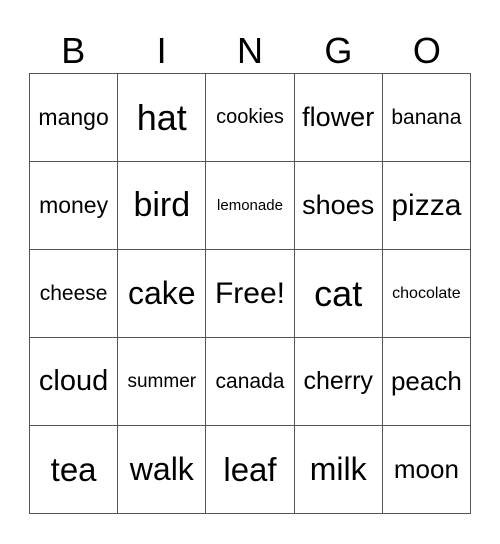  What do you see at coordinates (250, 382) in the screenshot?
I see `bingo-cell: canada` at bounding box center [250, 382].